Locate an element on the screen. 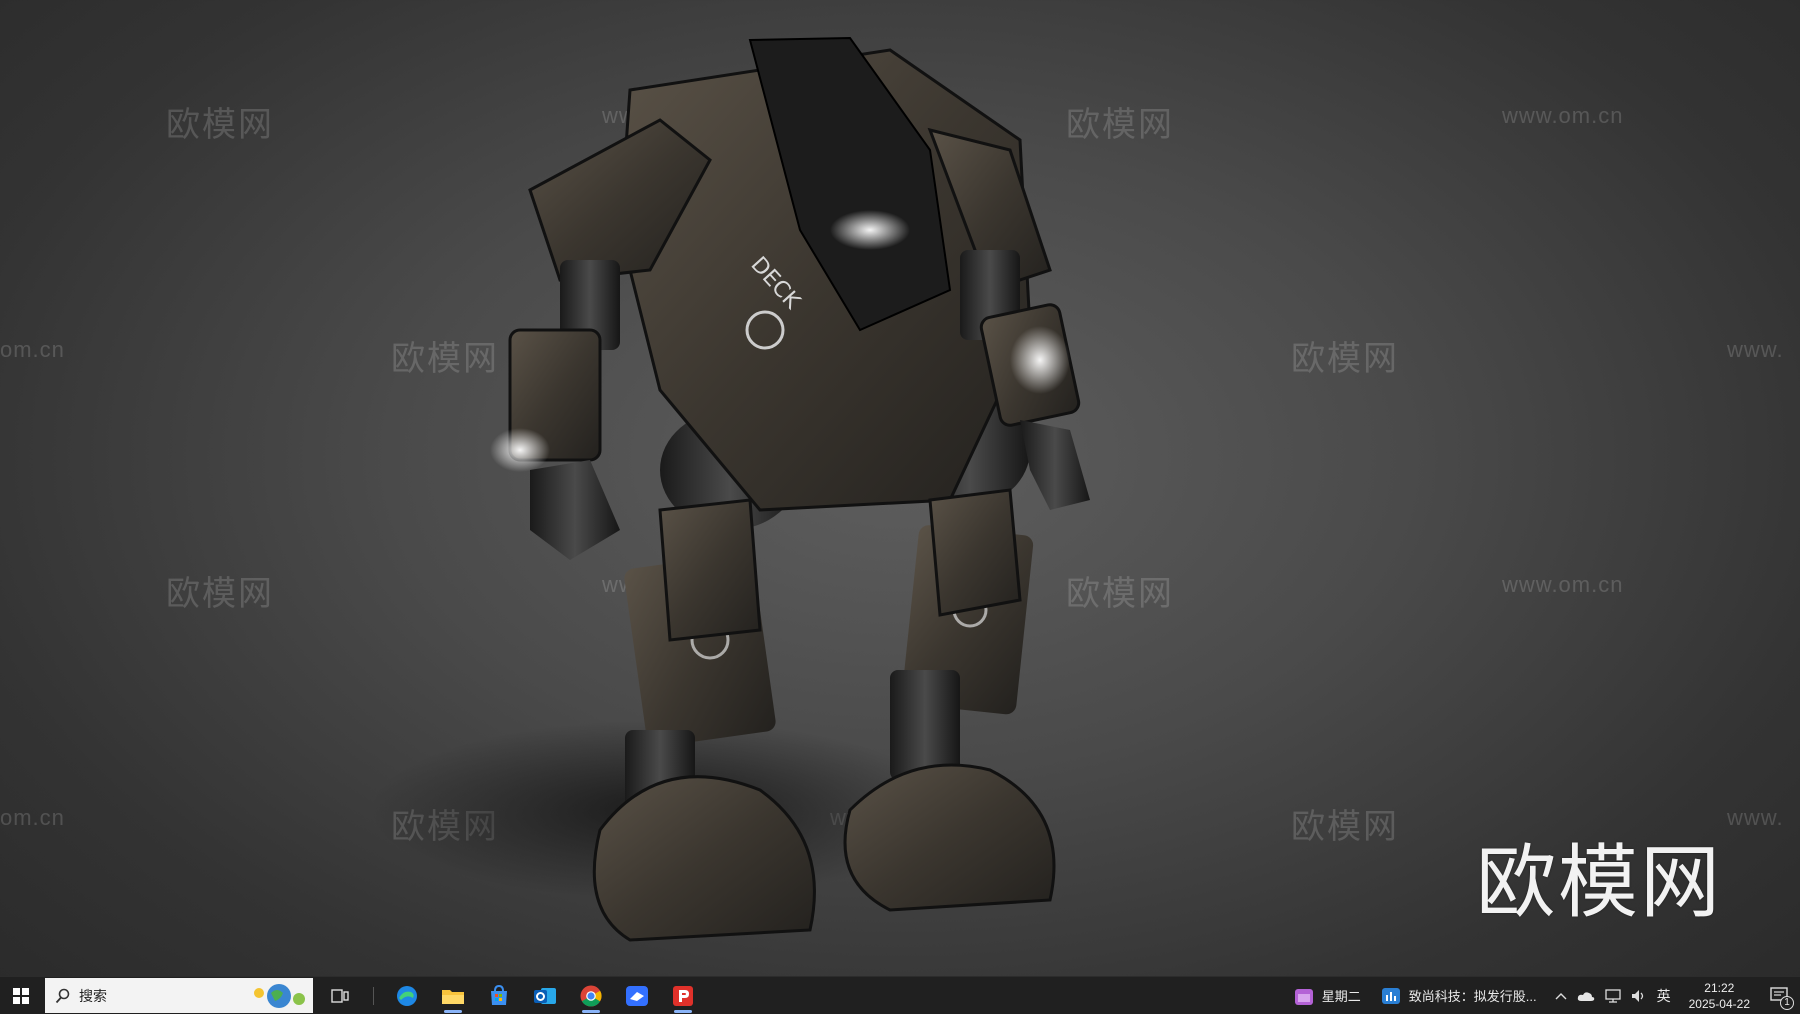 Image resolution: width=1800 pixels, height=1014 pixels. chrome-button is located at coordinates (591, 995).